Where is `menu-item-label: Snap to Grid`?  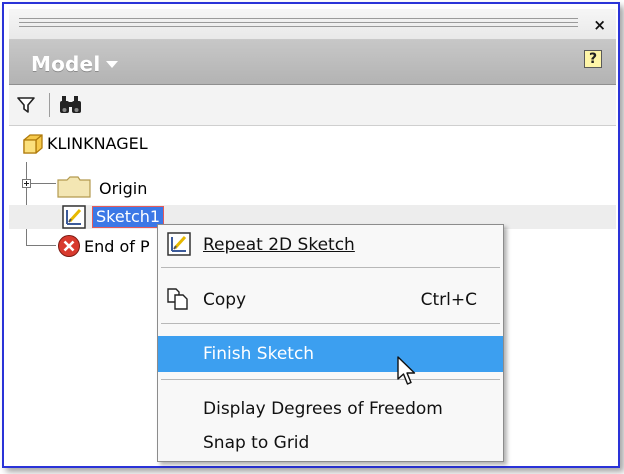
menu-item-label: Snap to Grid is located at coordinates (256, 443).